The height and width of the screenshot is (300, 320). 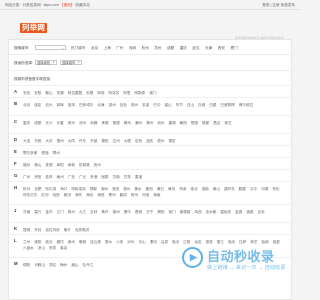 I want to click on city-link: 北海, so click(x=100, y=105).